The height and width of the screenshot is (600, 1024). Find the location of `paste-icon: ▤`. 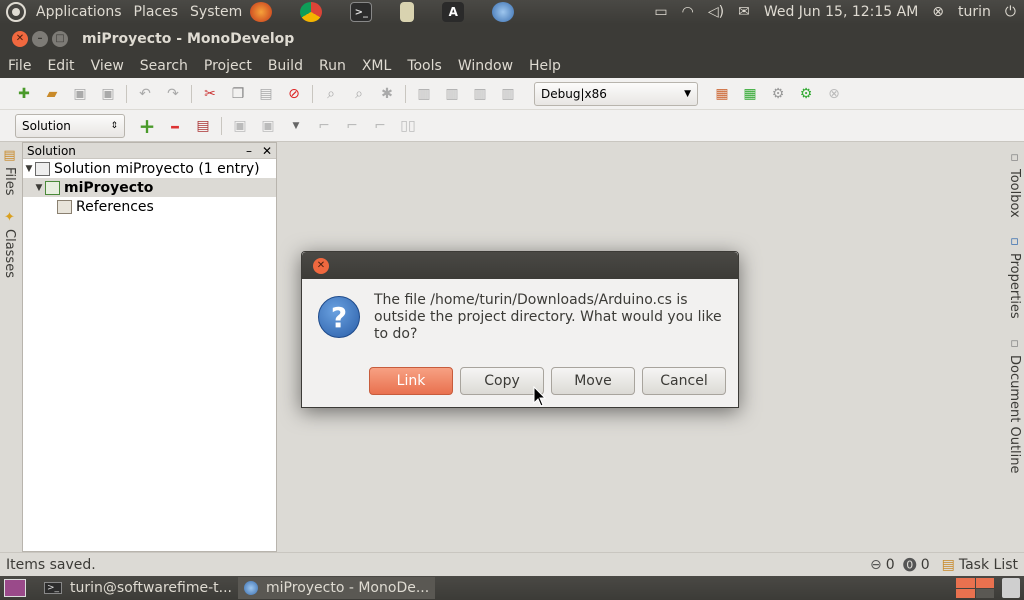

paste-icon: ▤ is located at coordinates (266, 94).